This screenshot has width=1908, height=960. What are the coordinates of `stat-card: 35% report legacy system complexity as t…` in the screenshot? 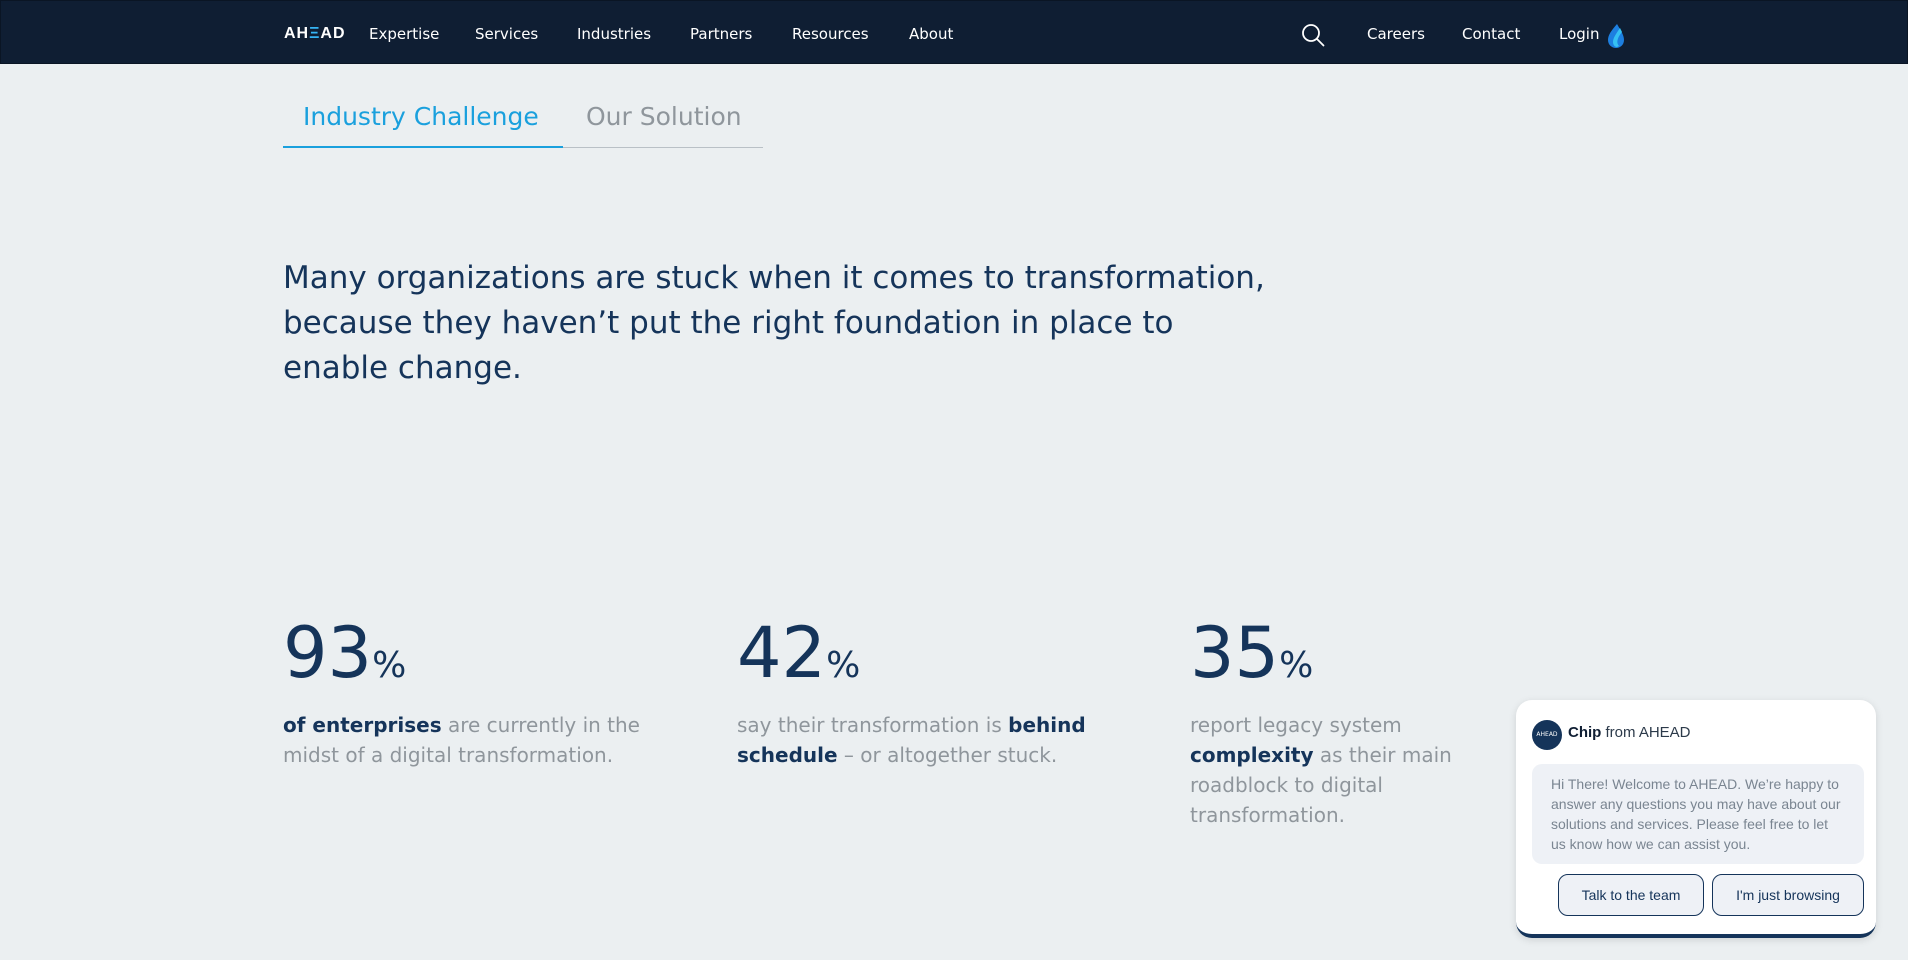 It's located at (1360, 724).